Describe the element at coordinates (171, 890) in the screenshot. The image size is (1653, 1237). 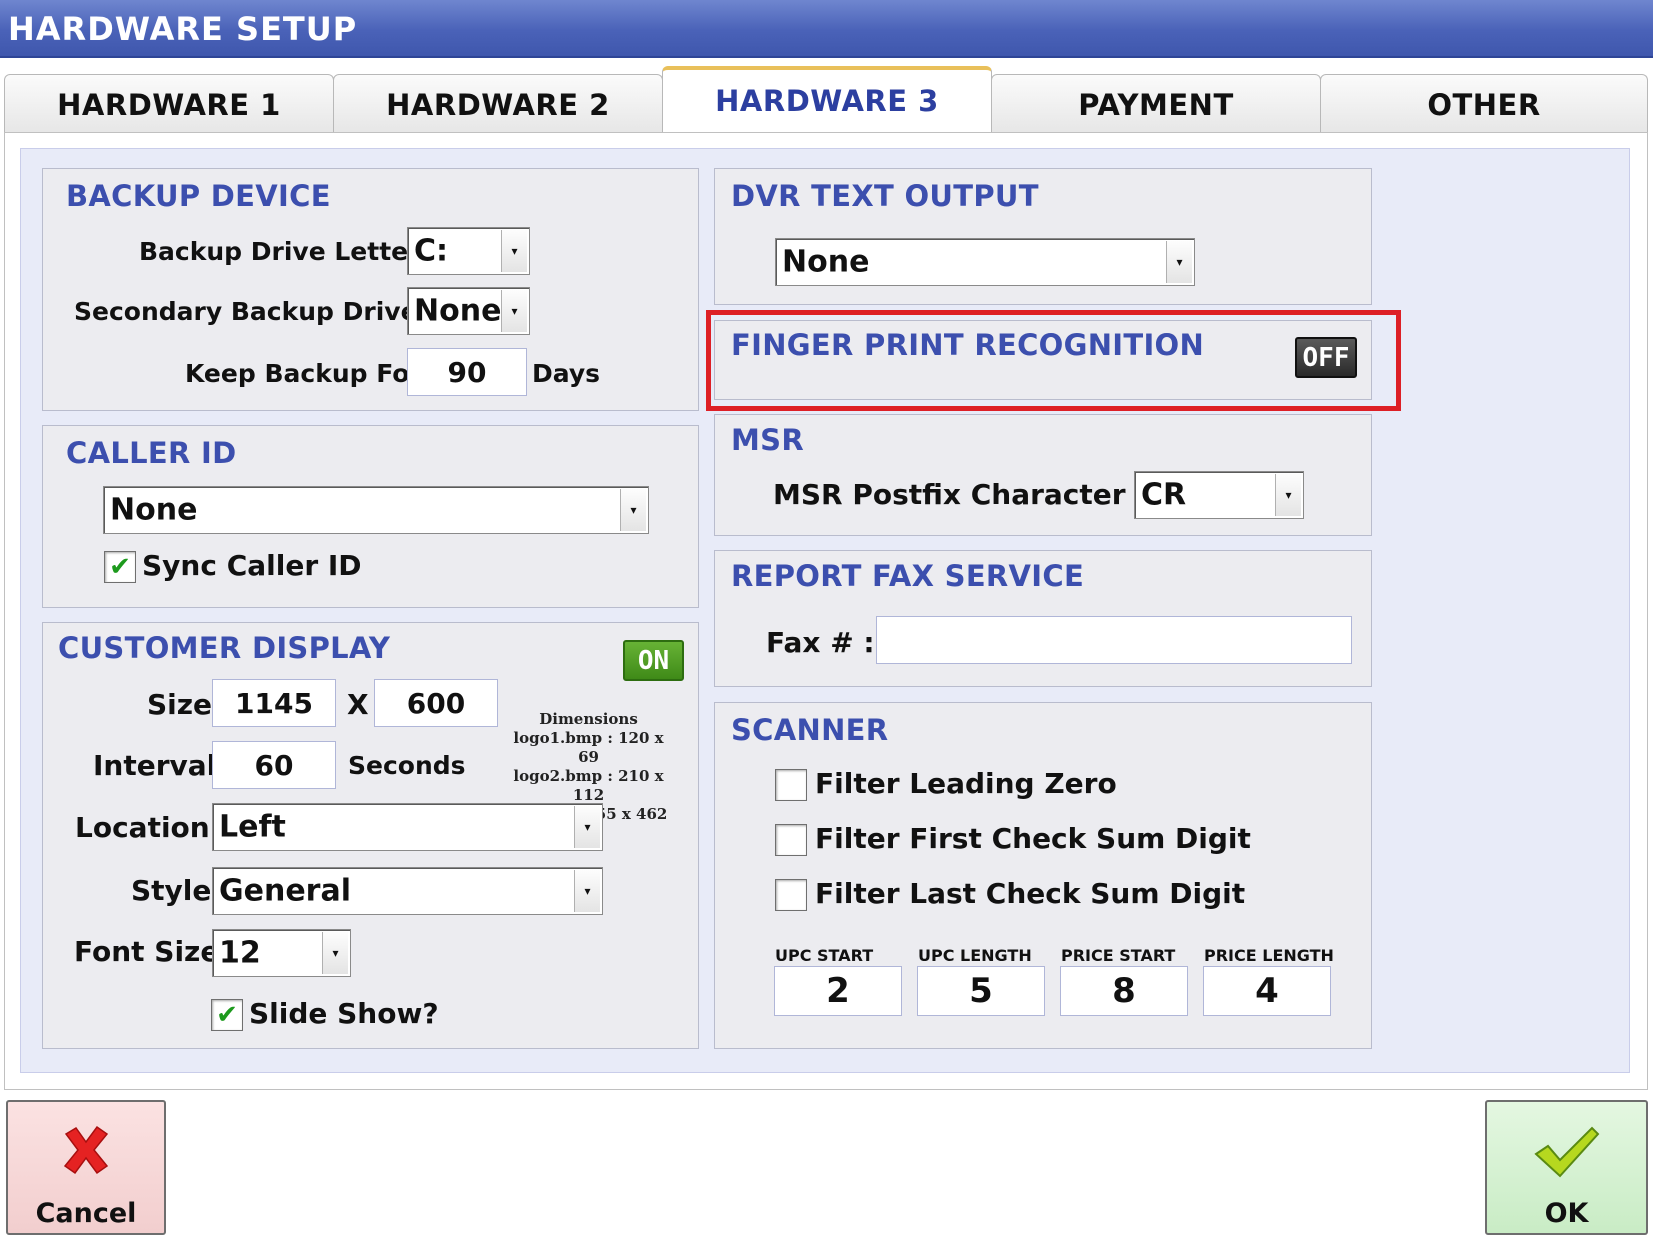
I see `style-label: Style` at that location.